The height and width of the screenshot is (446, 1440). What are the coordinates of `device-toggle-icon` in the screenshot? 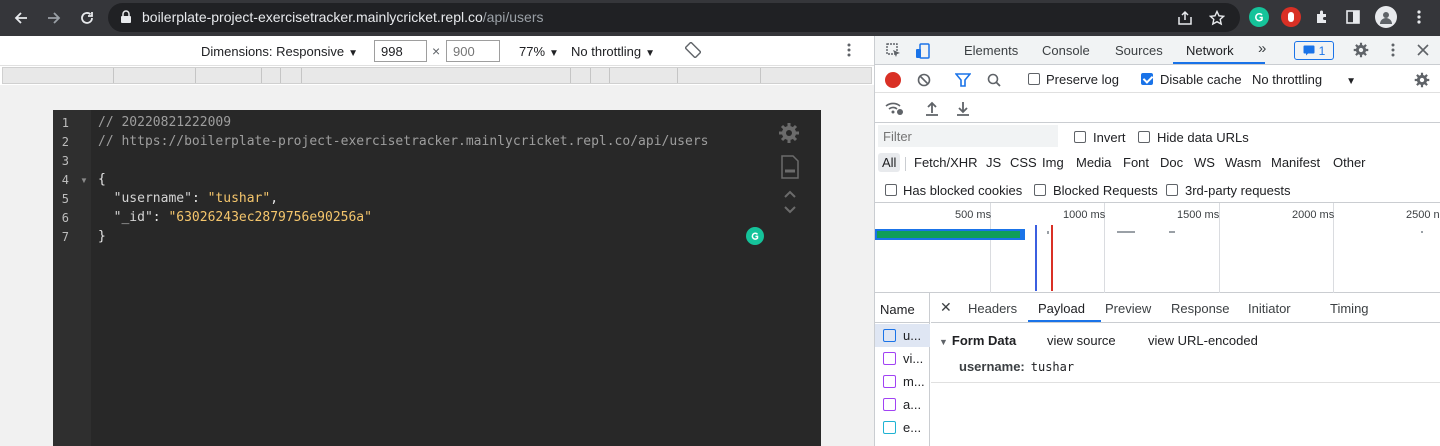 It's located at (923, 51).